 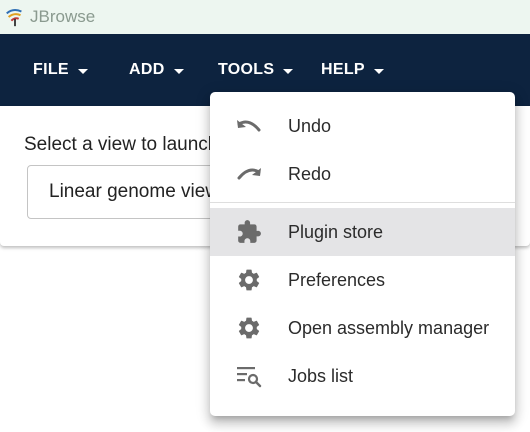 What do you see at coordinates (249, 174) in the screenshot?
I see `redo-icon` at bounding box center [249, 174].